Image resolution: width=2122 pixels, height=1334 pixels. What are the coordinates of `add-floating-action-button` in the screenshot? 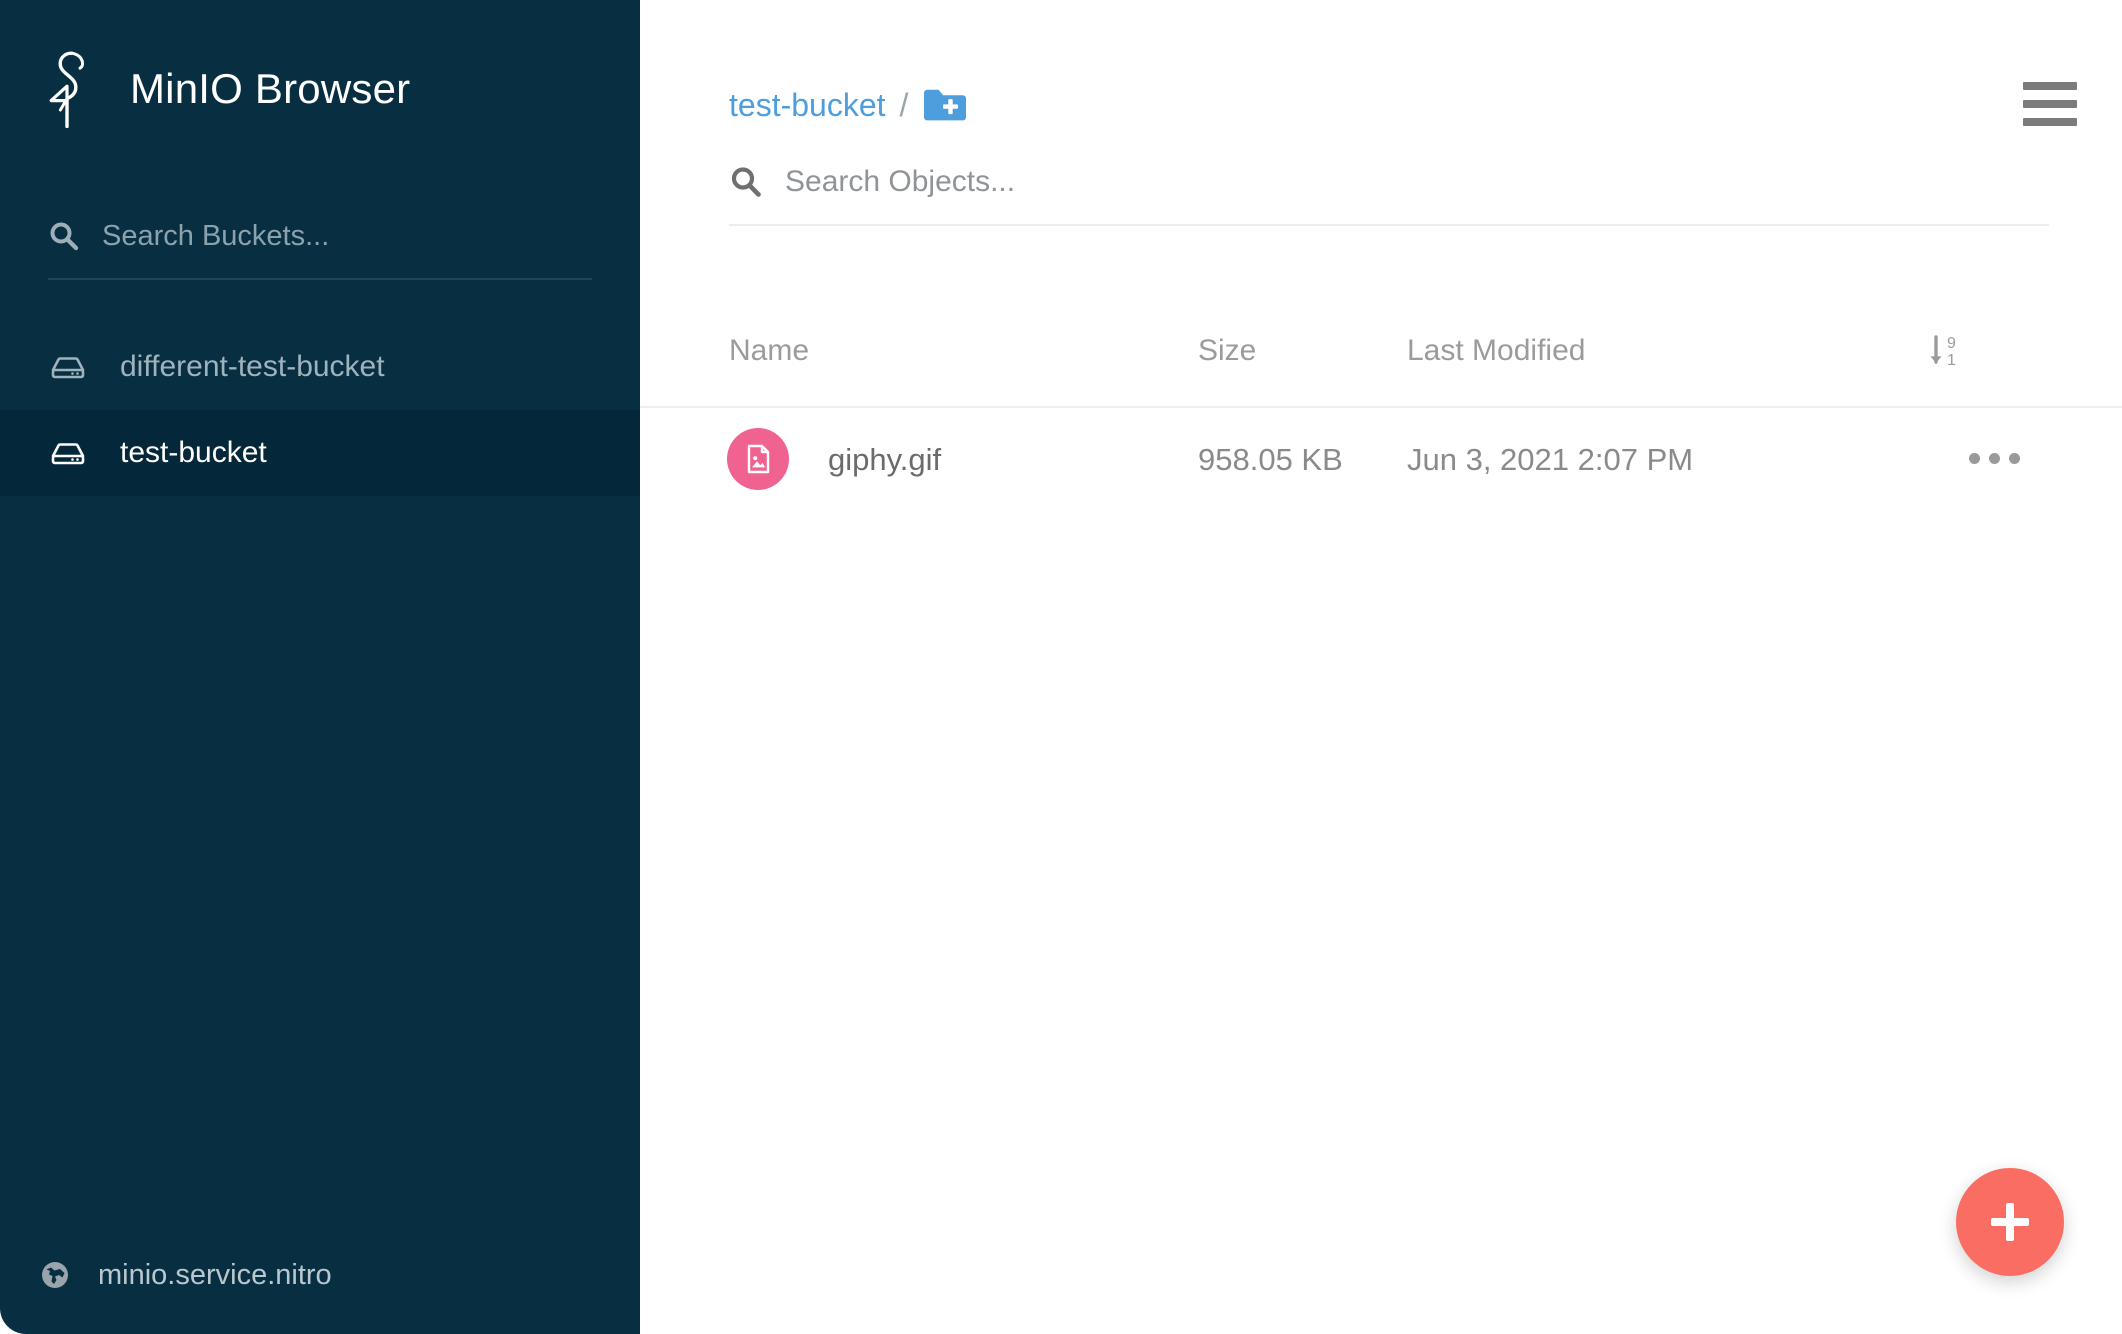 It's located at (2010, 1222).